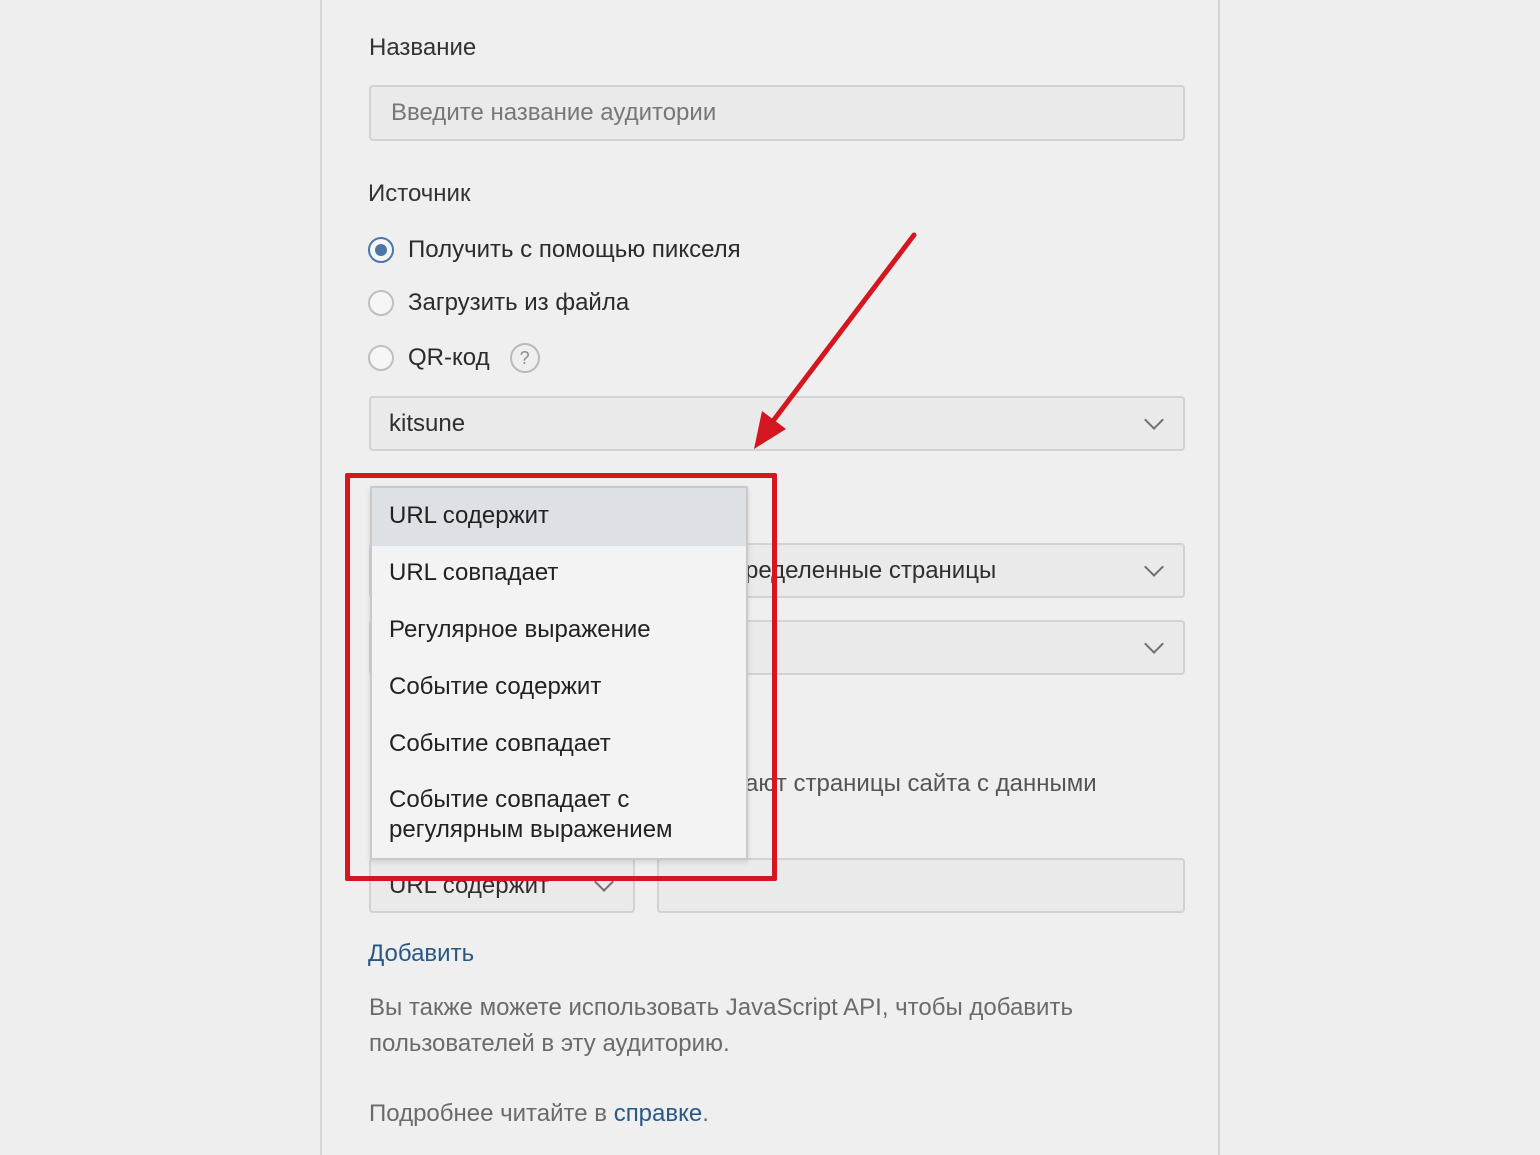  Describe the element at coordinates (419, 193) in the screenshot. I see `source-label: Источник` at that location.